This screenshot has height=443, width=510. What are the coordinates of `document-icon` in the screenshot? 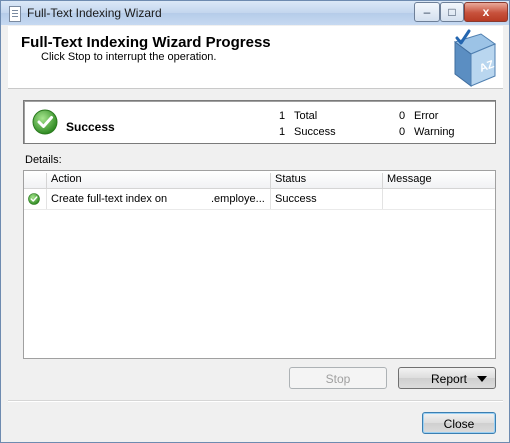 It's located at (15, 14).